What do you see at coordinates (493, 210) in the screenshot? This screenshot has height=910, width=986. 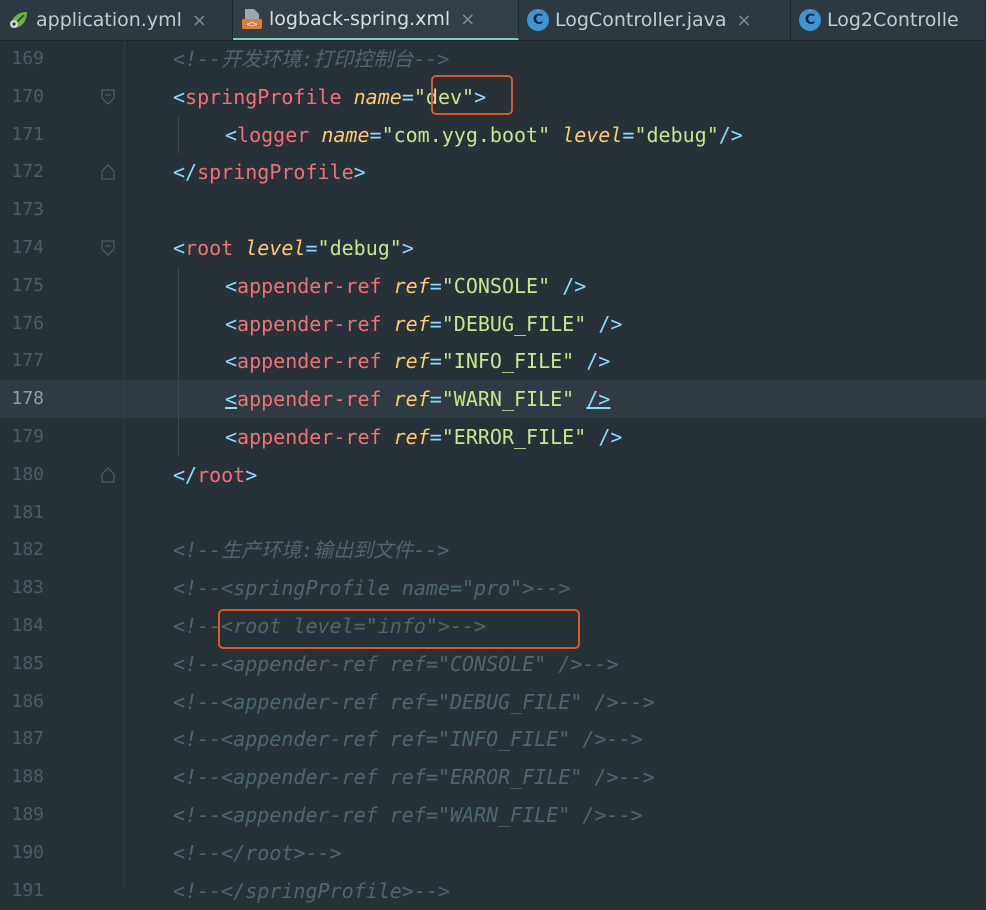 I see `code-line: 173` at bounding box center [493, 210].